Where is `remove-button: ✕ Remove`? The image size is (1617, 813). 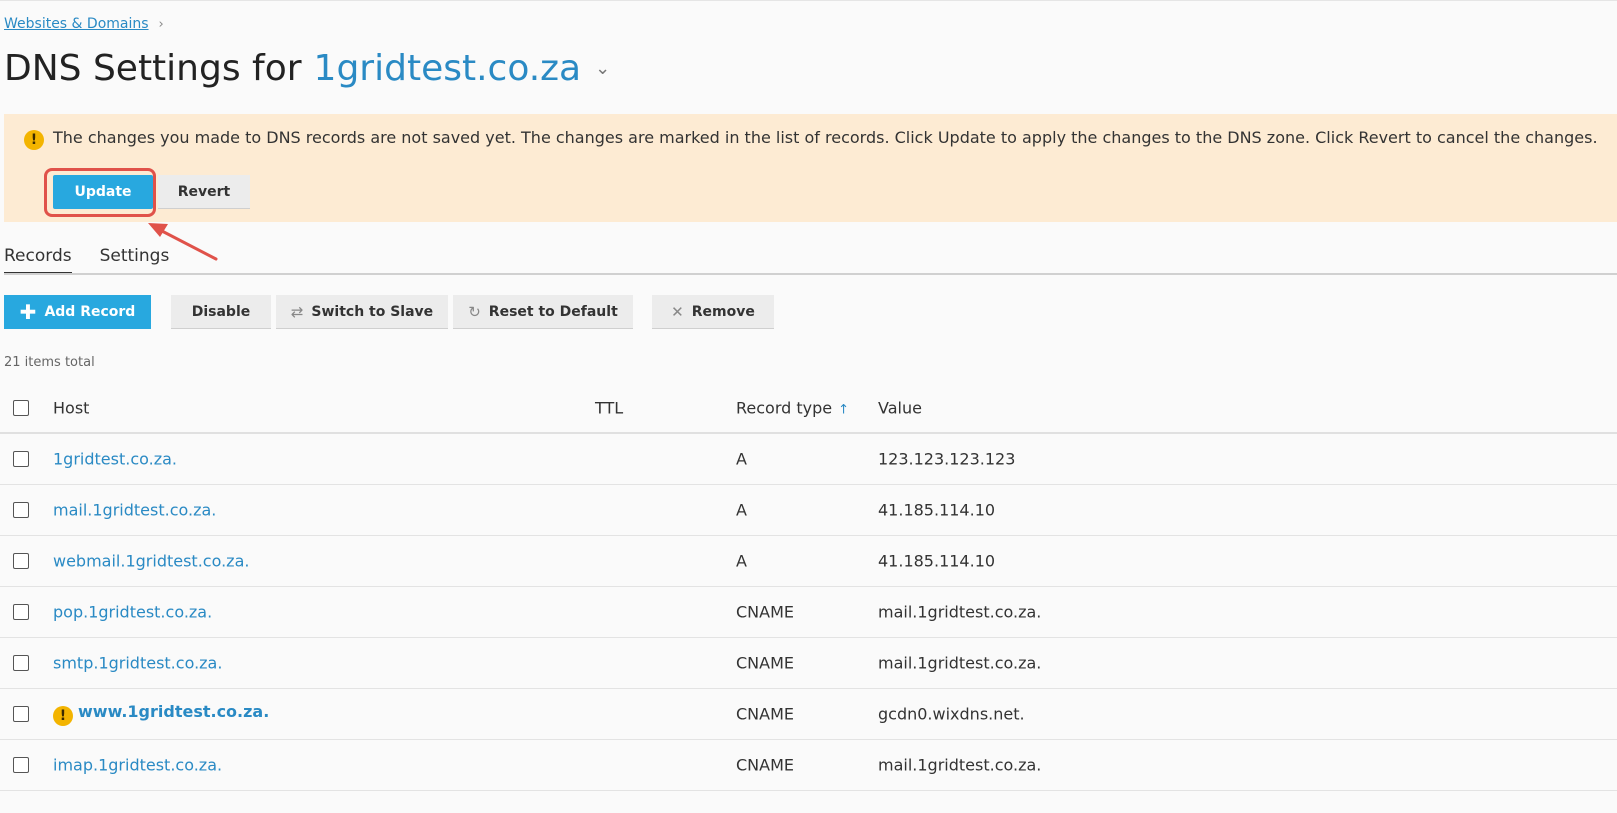 remove-button: ✕ Remove is located at coordinates (713, 312).